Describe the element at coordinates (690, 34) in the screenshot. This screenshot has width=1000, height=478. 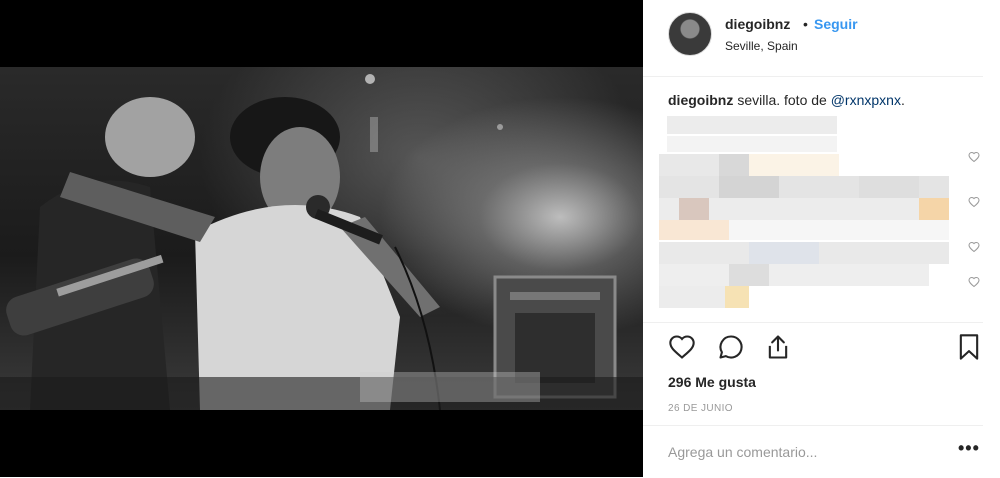
I see `avatar` at that location.